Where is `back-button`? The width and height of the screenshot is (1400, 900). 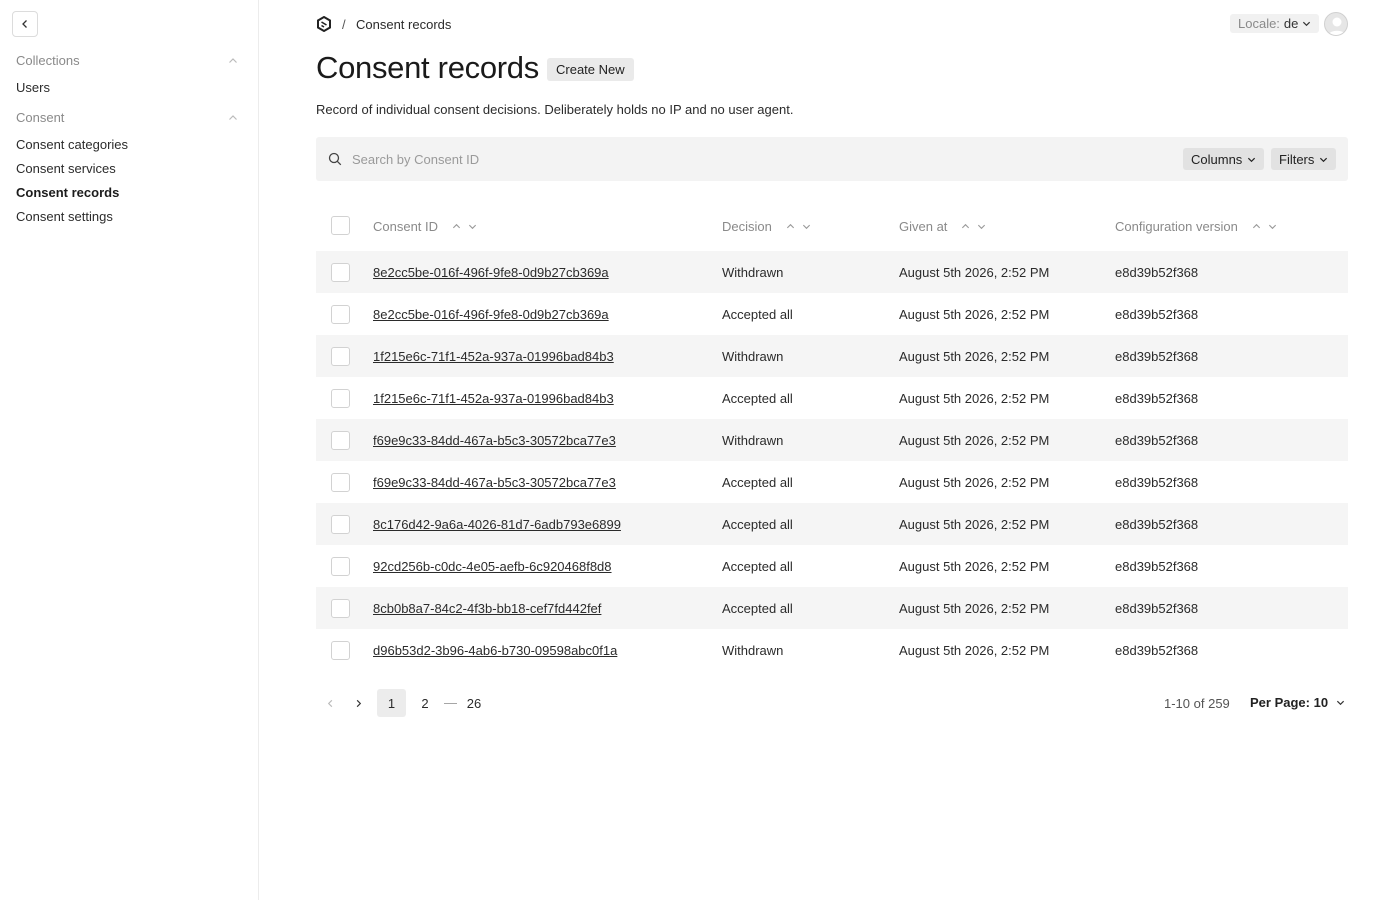 back-button is located at coordinates (25, 24).